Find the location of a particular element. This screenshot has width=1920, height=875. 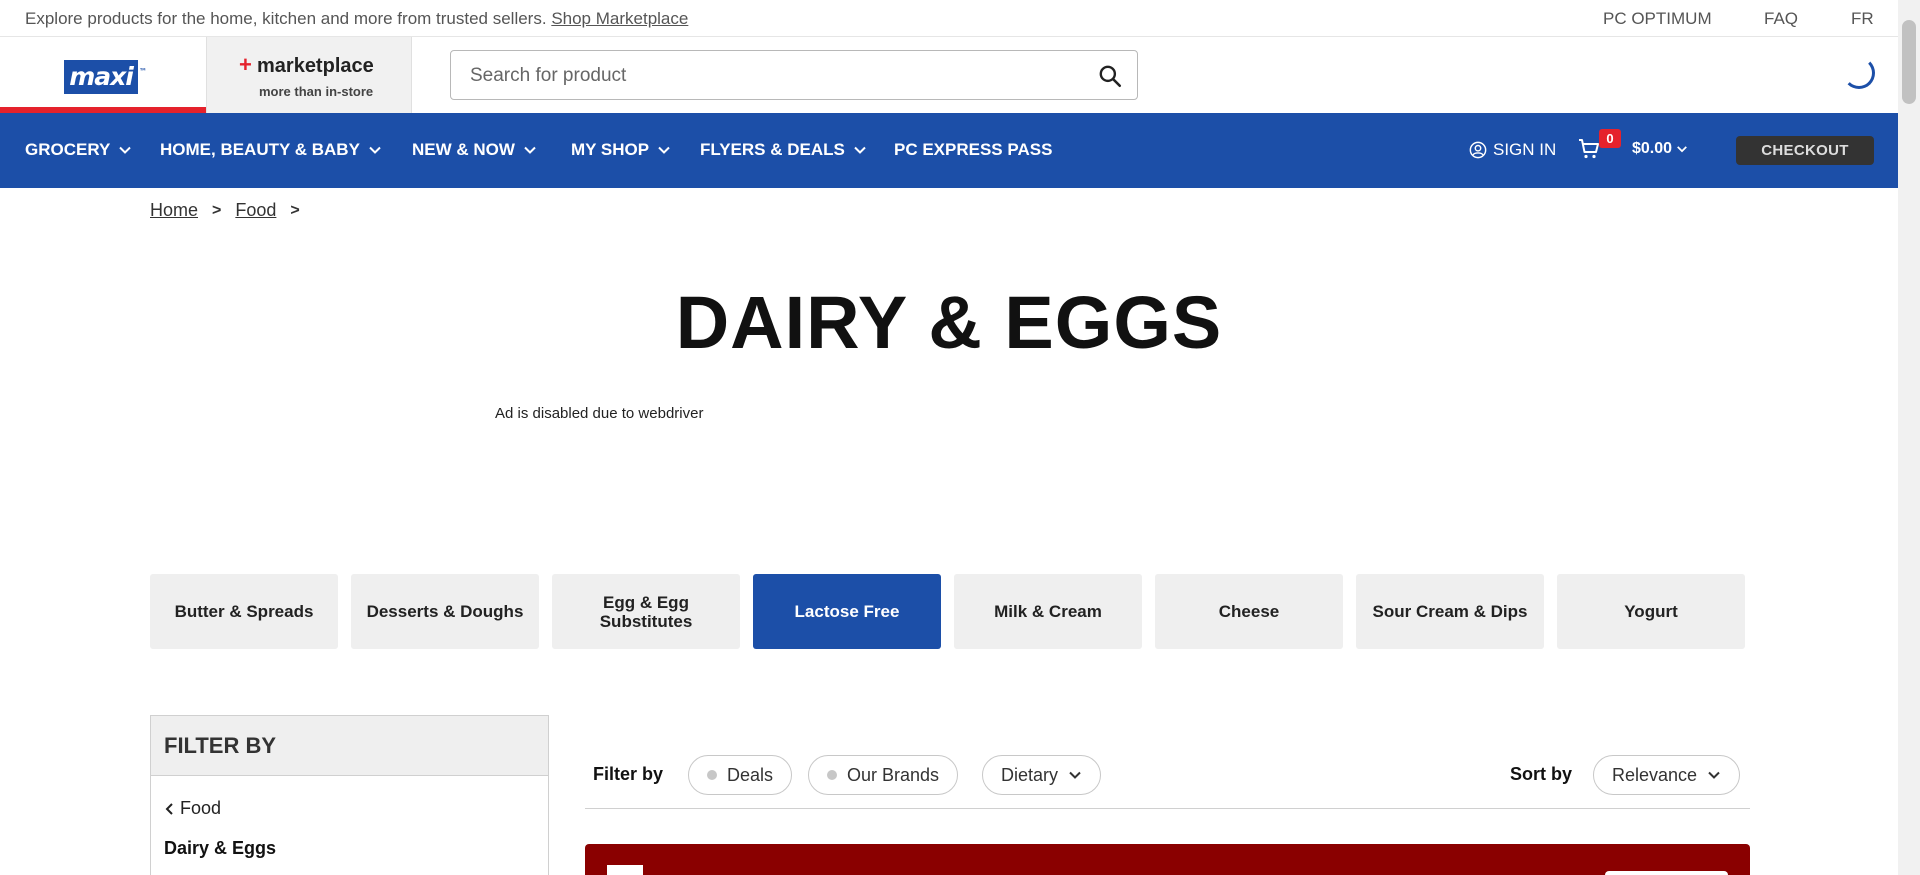

nav-item-my-shop: MY SHOP is located at coordinates (621, 150).